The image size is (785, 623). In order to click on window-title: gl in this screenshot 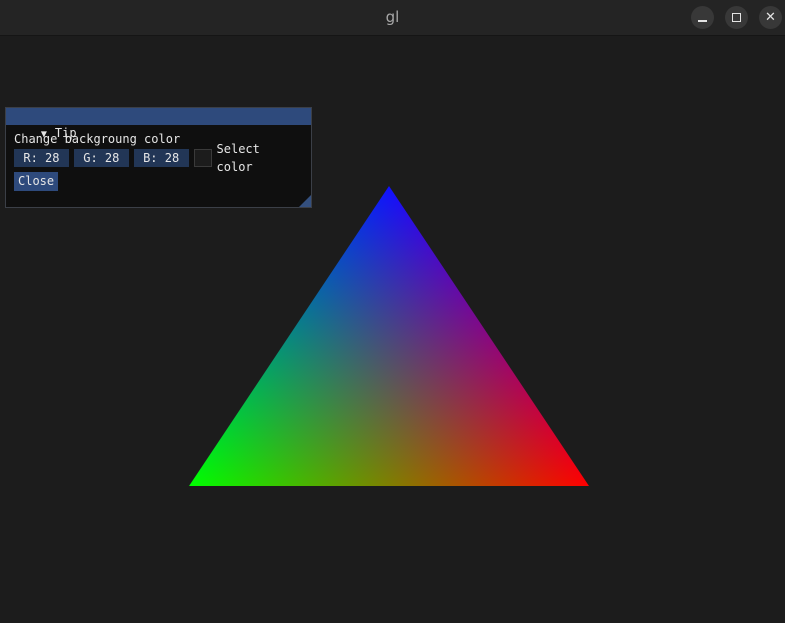, I will do `click(392, 17)`.